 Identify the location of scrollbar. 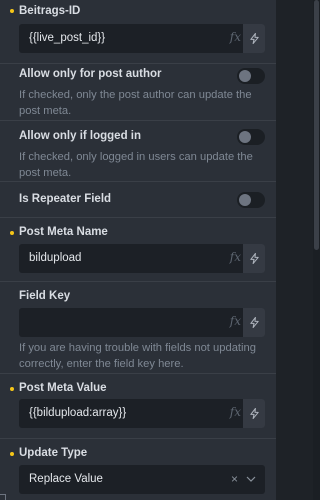
(316, 250).